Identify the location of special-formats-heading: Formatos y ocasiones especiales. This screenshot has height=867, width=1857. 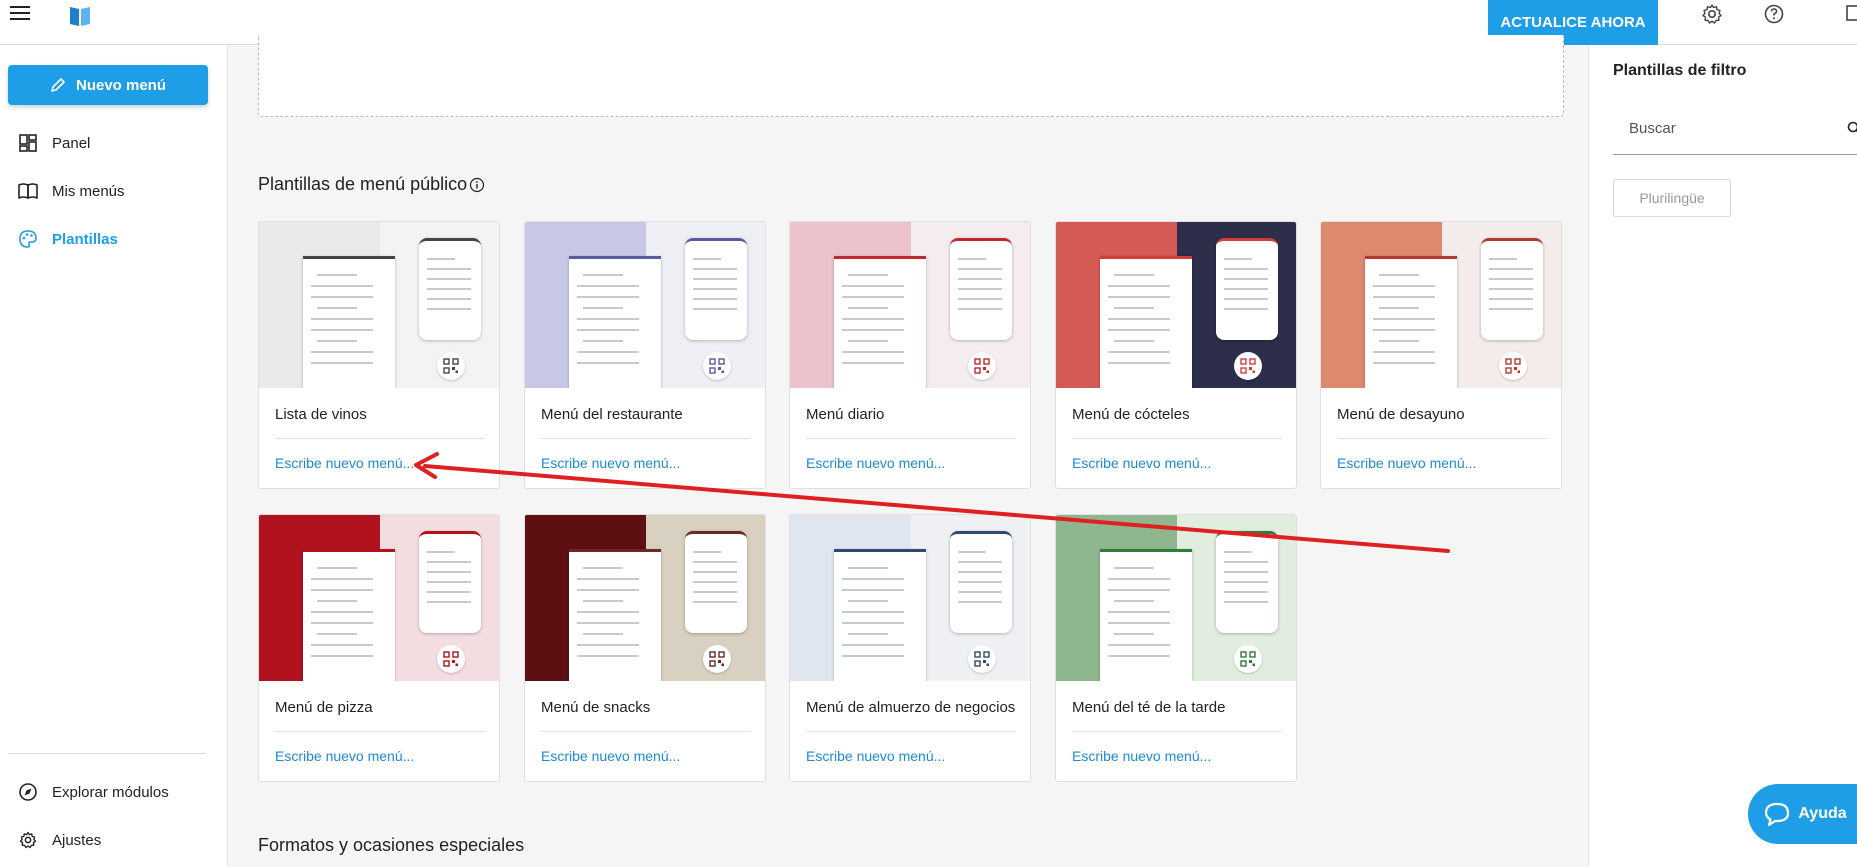
(391, 845).